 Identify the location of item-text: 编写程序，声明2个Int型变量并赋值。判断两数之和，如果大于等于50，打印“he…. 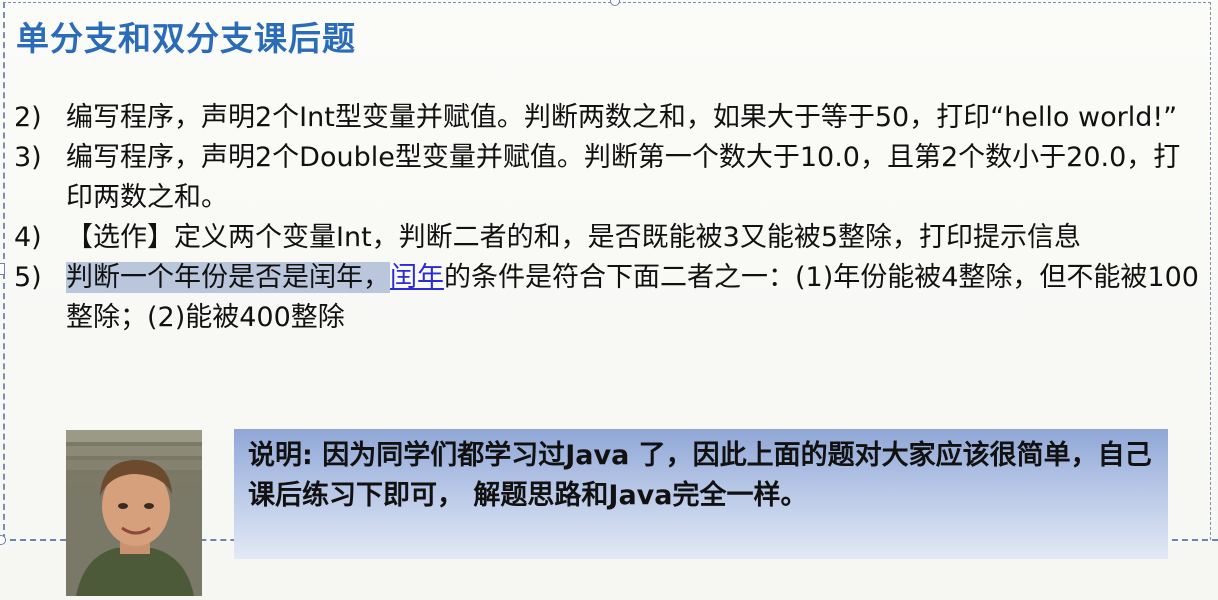
(622, 117).